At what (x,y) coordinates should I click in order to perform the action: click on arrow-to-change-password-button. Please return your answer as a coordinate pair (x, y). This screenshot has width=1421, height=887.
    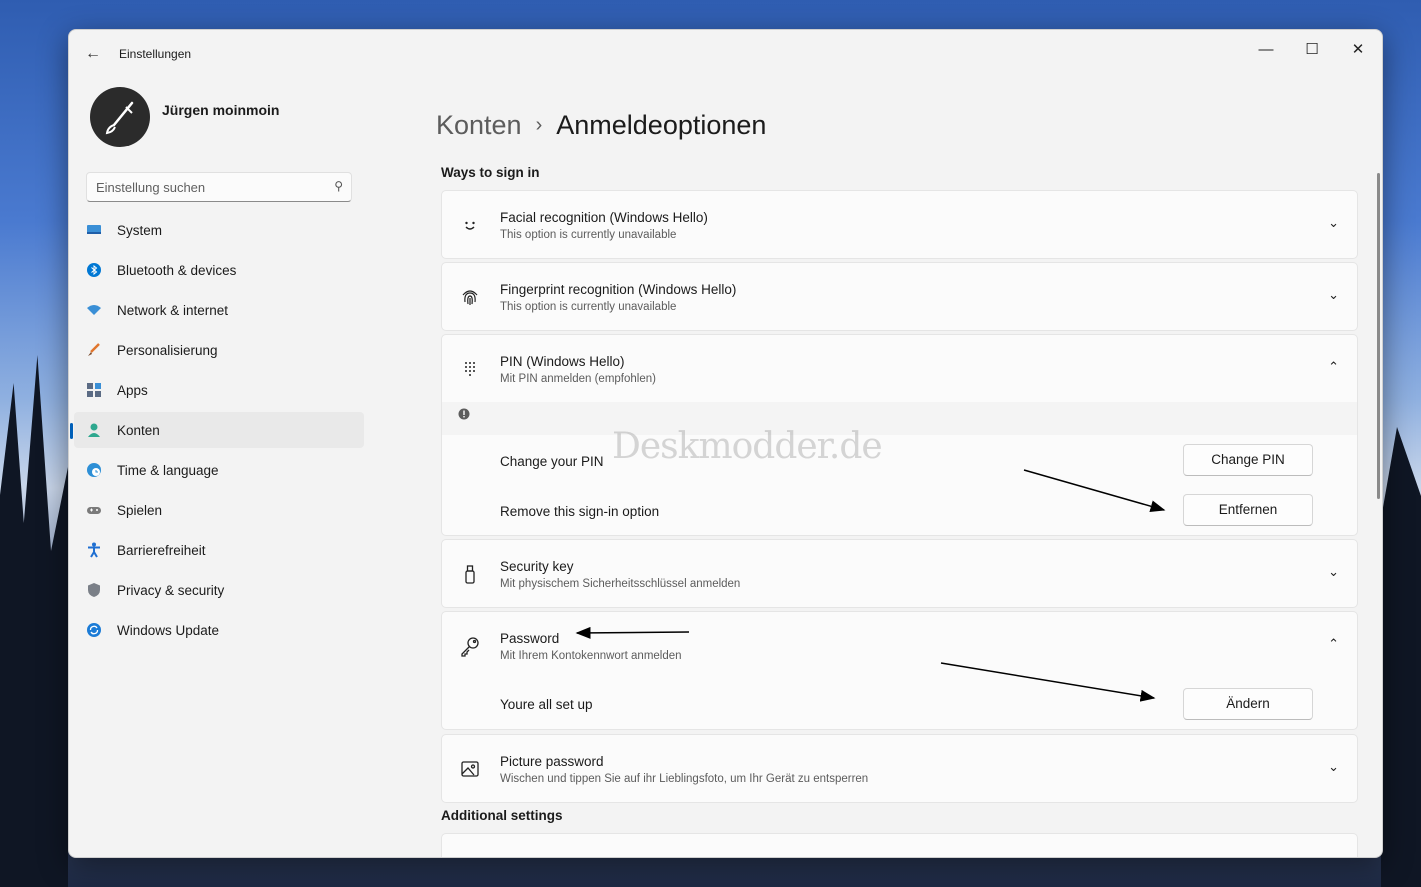
    Looking at the image, I should click on (1048, 682).